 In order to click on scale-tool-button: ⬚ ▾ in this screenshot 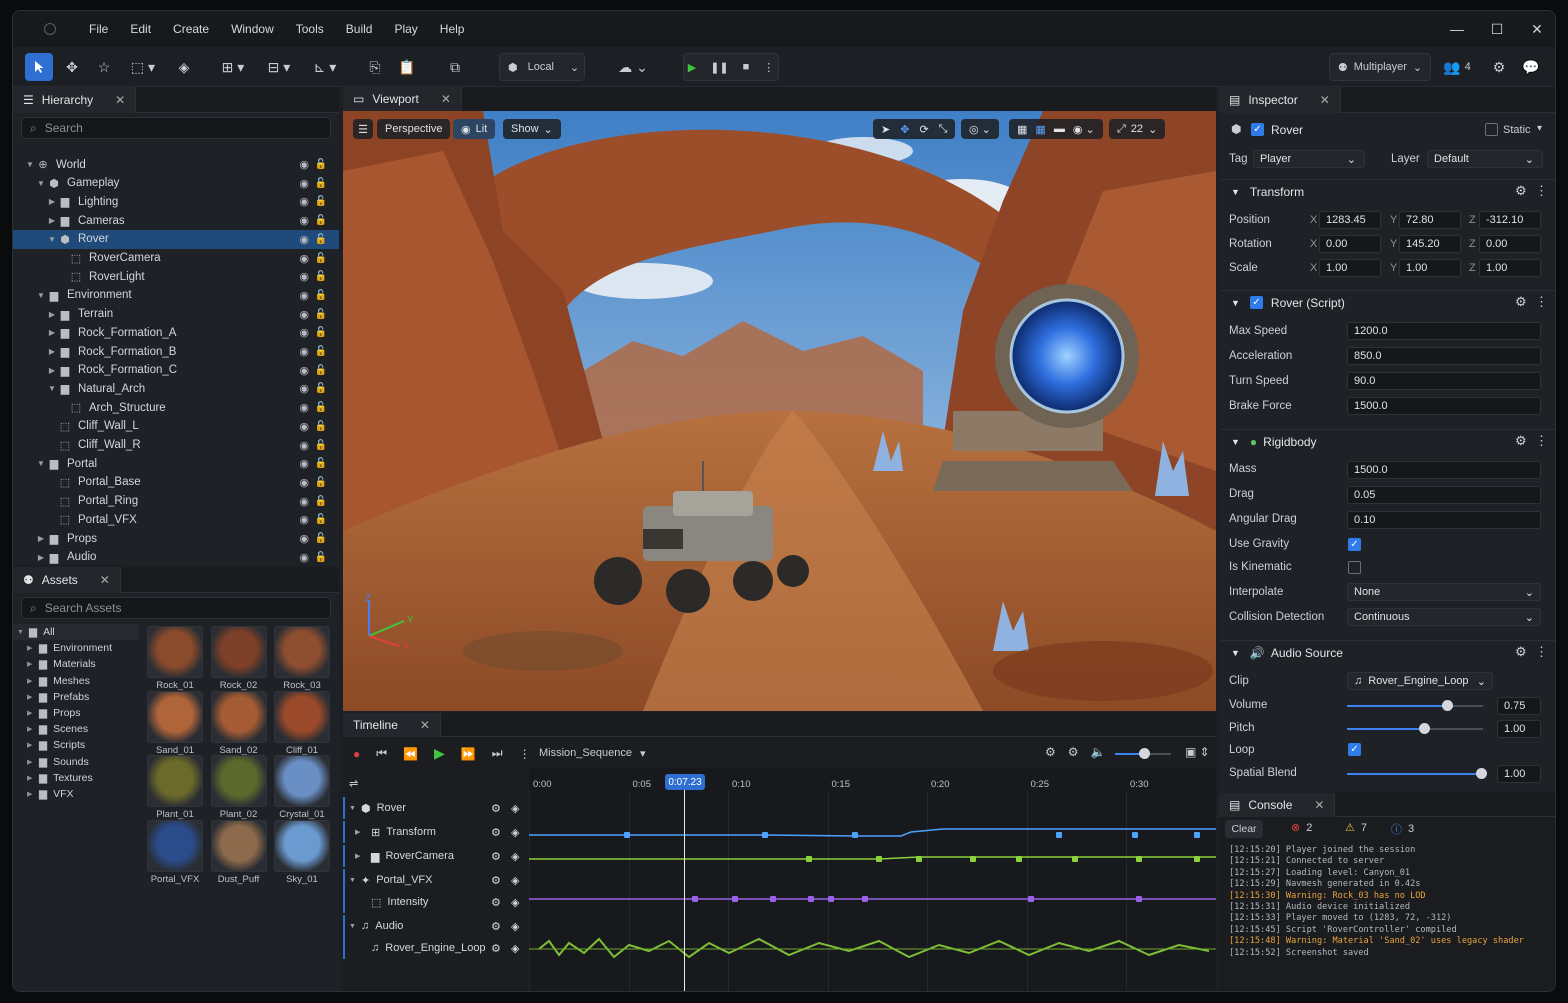, I will do `click(143, 67)`.